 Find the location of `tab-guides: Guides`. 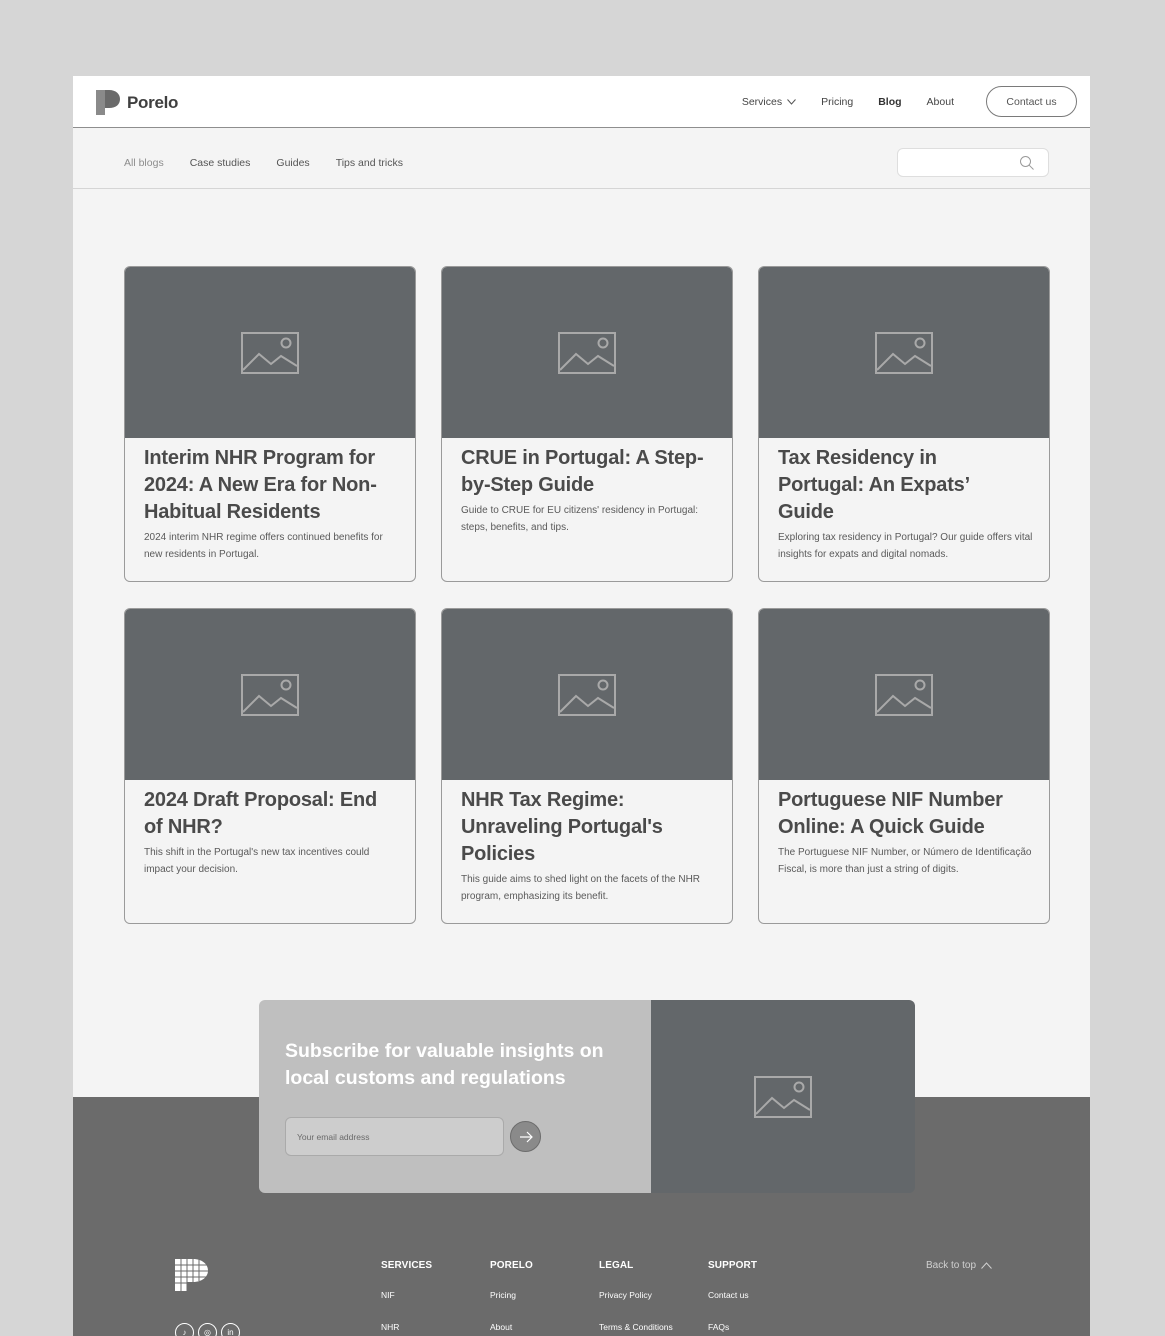

tab-guides: Guides is located at coordinates (292, 163).